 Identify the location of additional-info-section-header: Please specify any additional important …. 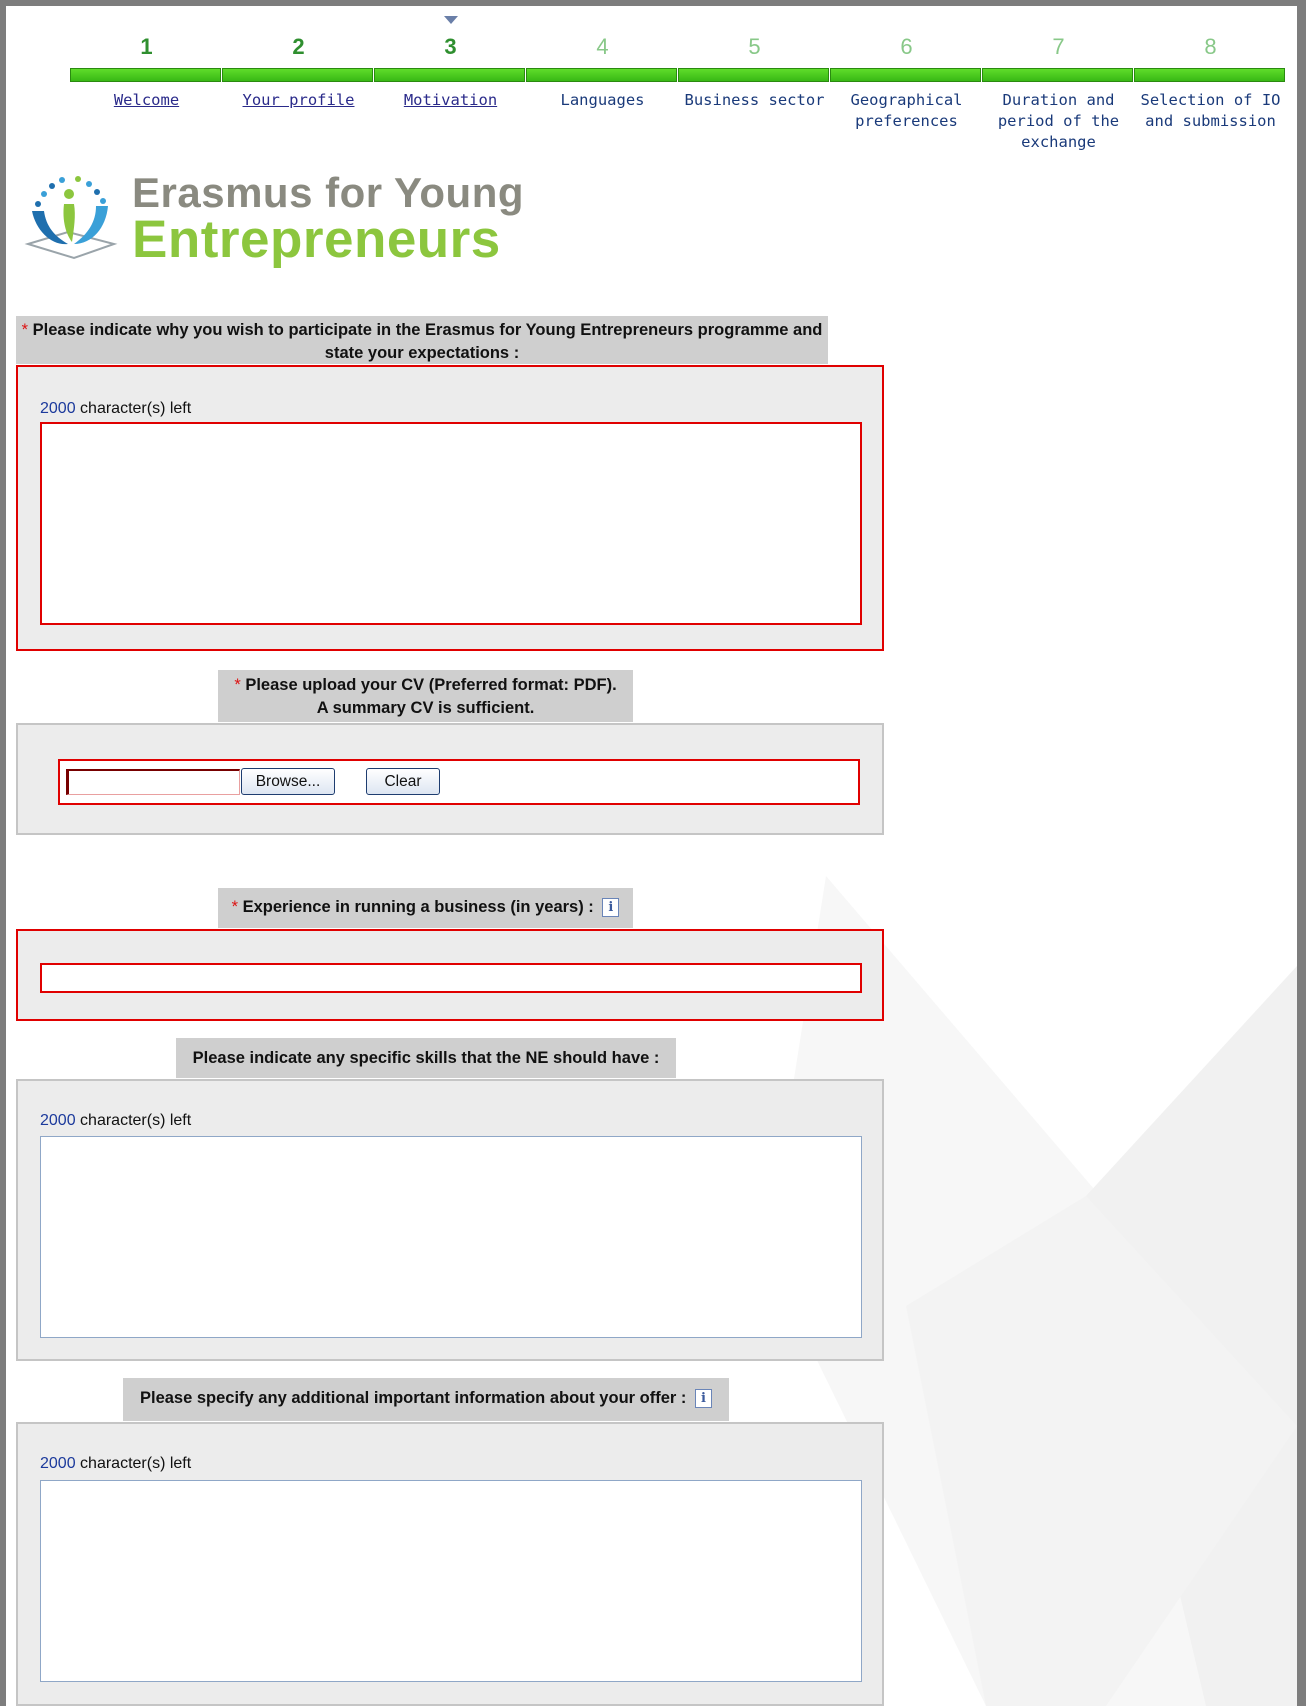
(426, 1399).